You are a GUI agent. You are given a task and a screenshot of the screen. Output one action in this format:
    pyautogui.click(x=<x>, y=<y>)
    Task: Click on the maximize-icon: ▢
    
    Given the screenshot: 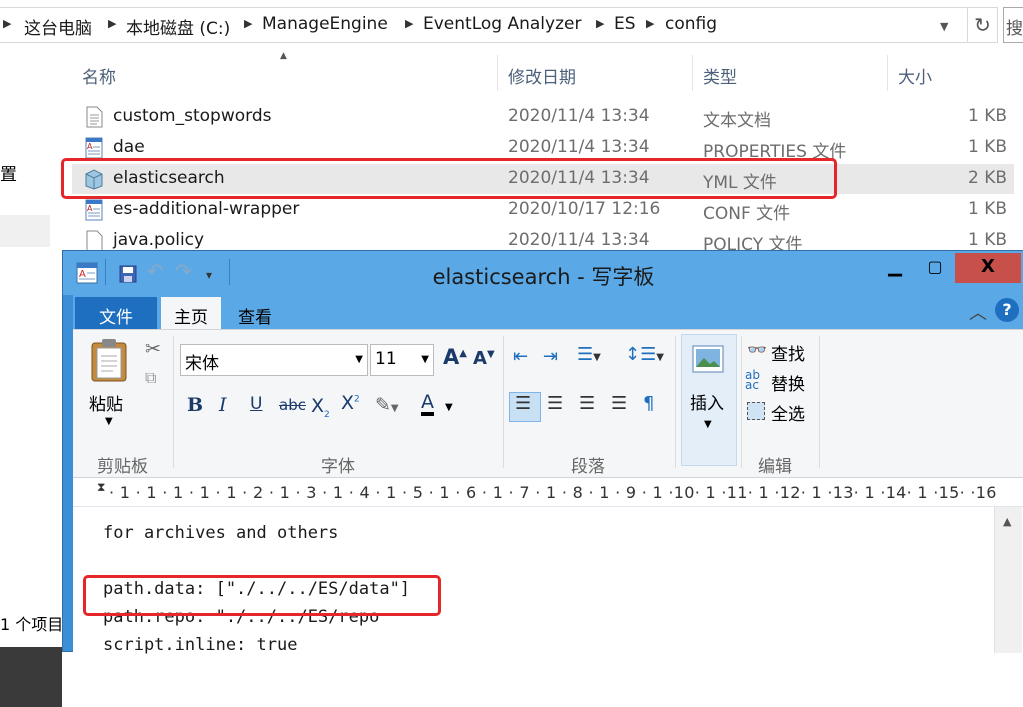 What is the action you would take?
    pyautogui.click(x=935, y=266)
    